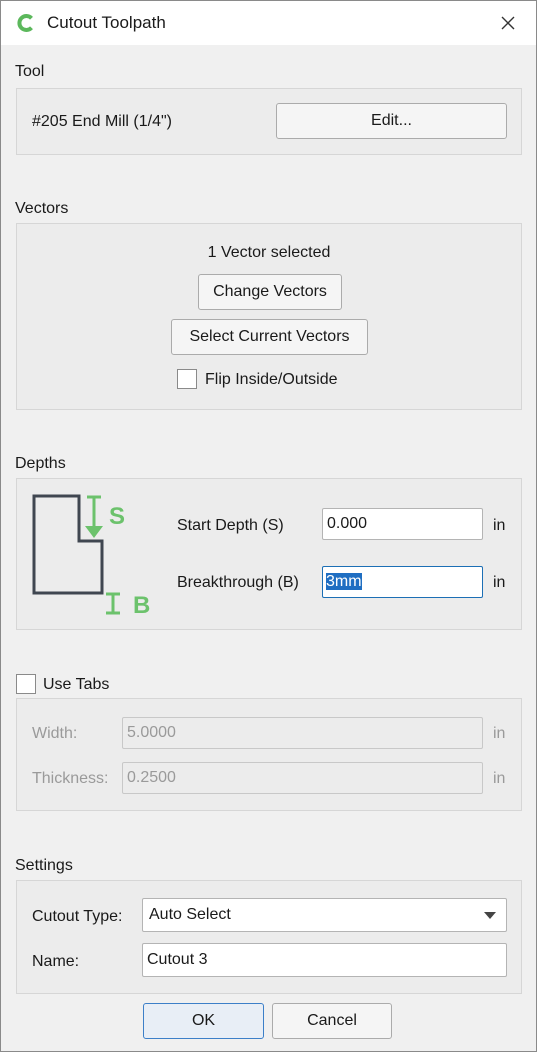 This screenshot has height=1052, width=537. I want to click on flip-inside-outside-checkbox, so click(187, 379).